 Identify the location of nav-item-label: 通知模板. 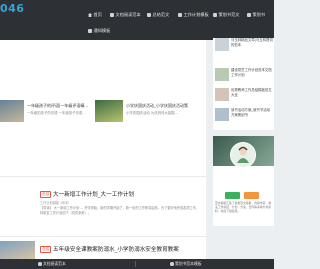
(102, 30).